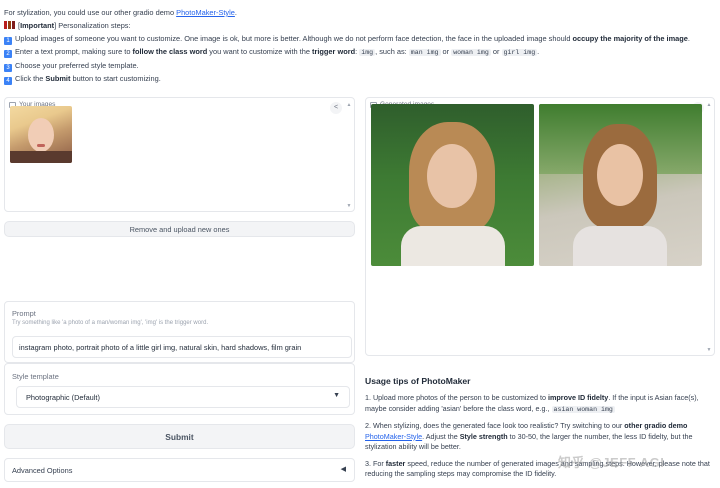 The width and height of the screenshot is (720, 488). I want to click on tip-bold-text: Style strength, so click(483, 436).